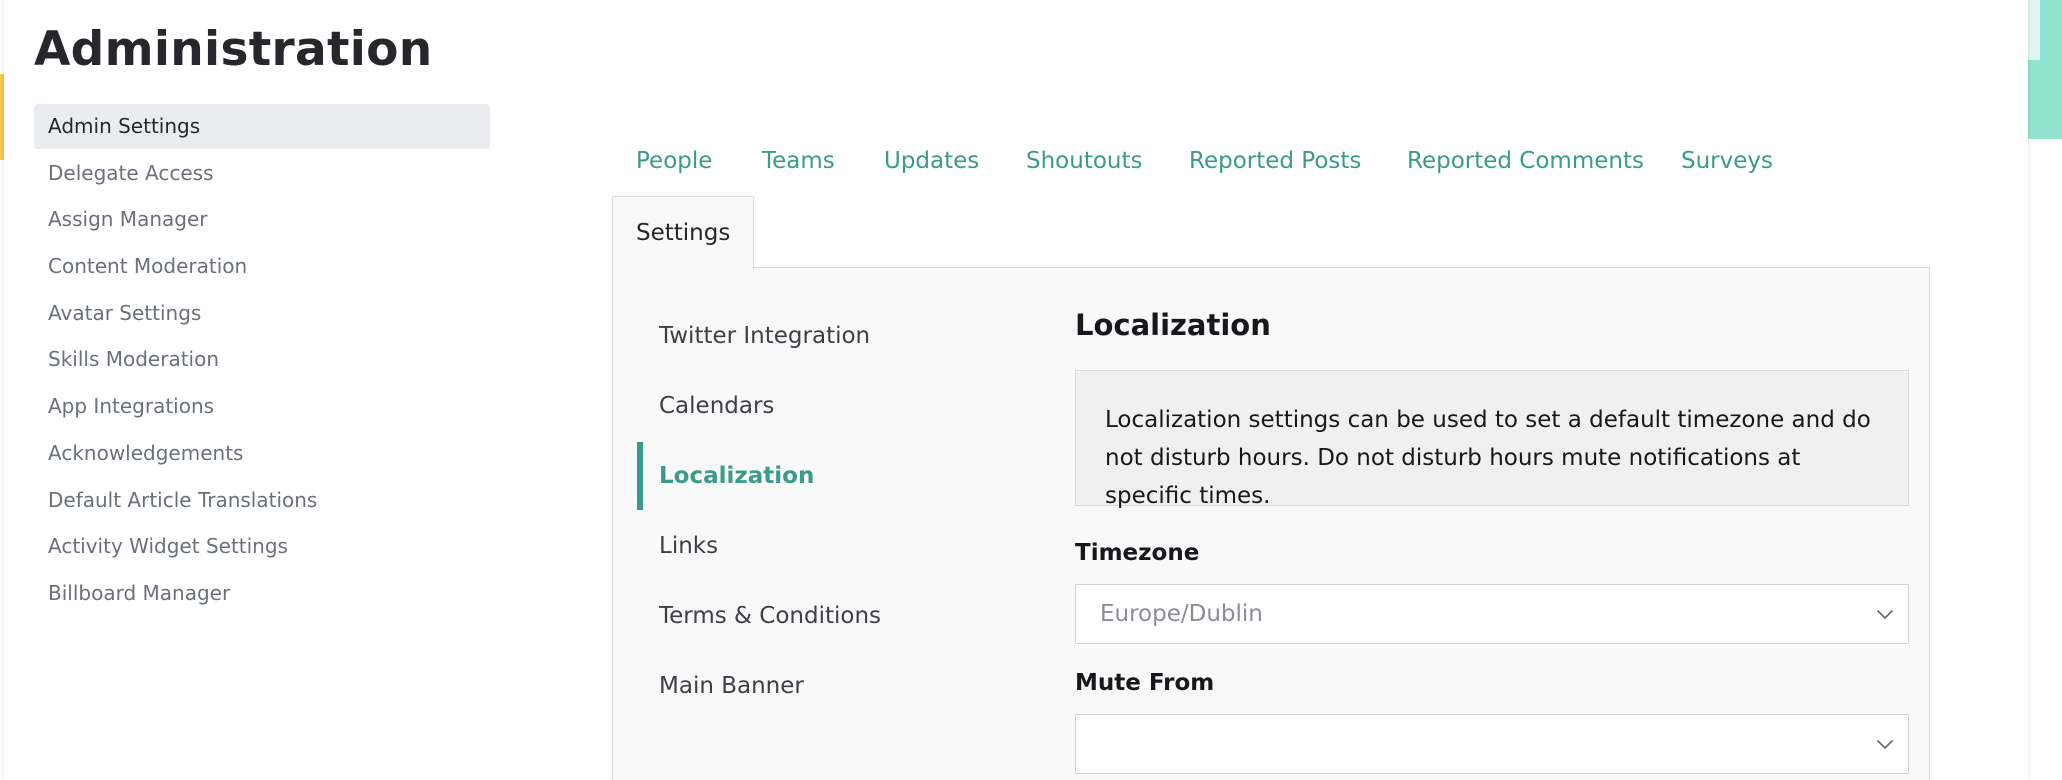 This screenshot has height=780, width=2062. Describe the element at coordinates (262, 546) in the screenshot. I see `sidebar-item-activity-widget-settings: Activity Widget Settings` at that location.